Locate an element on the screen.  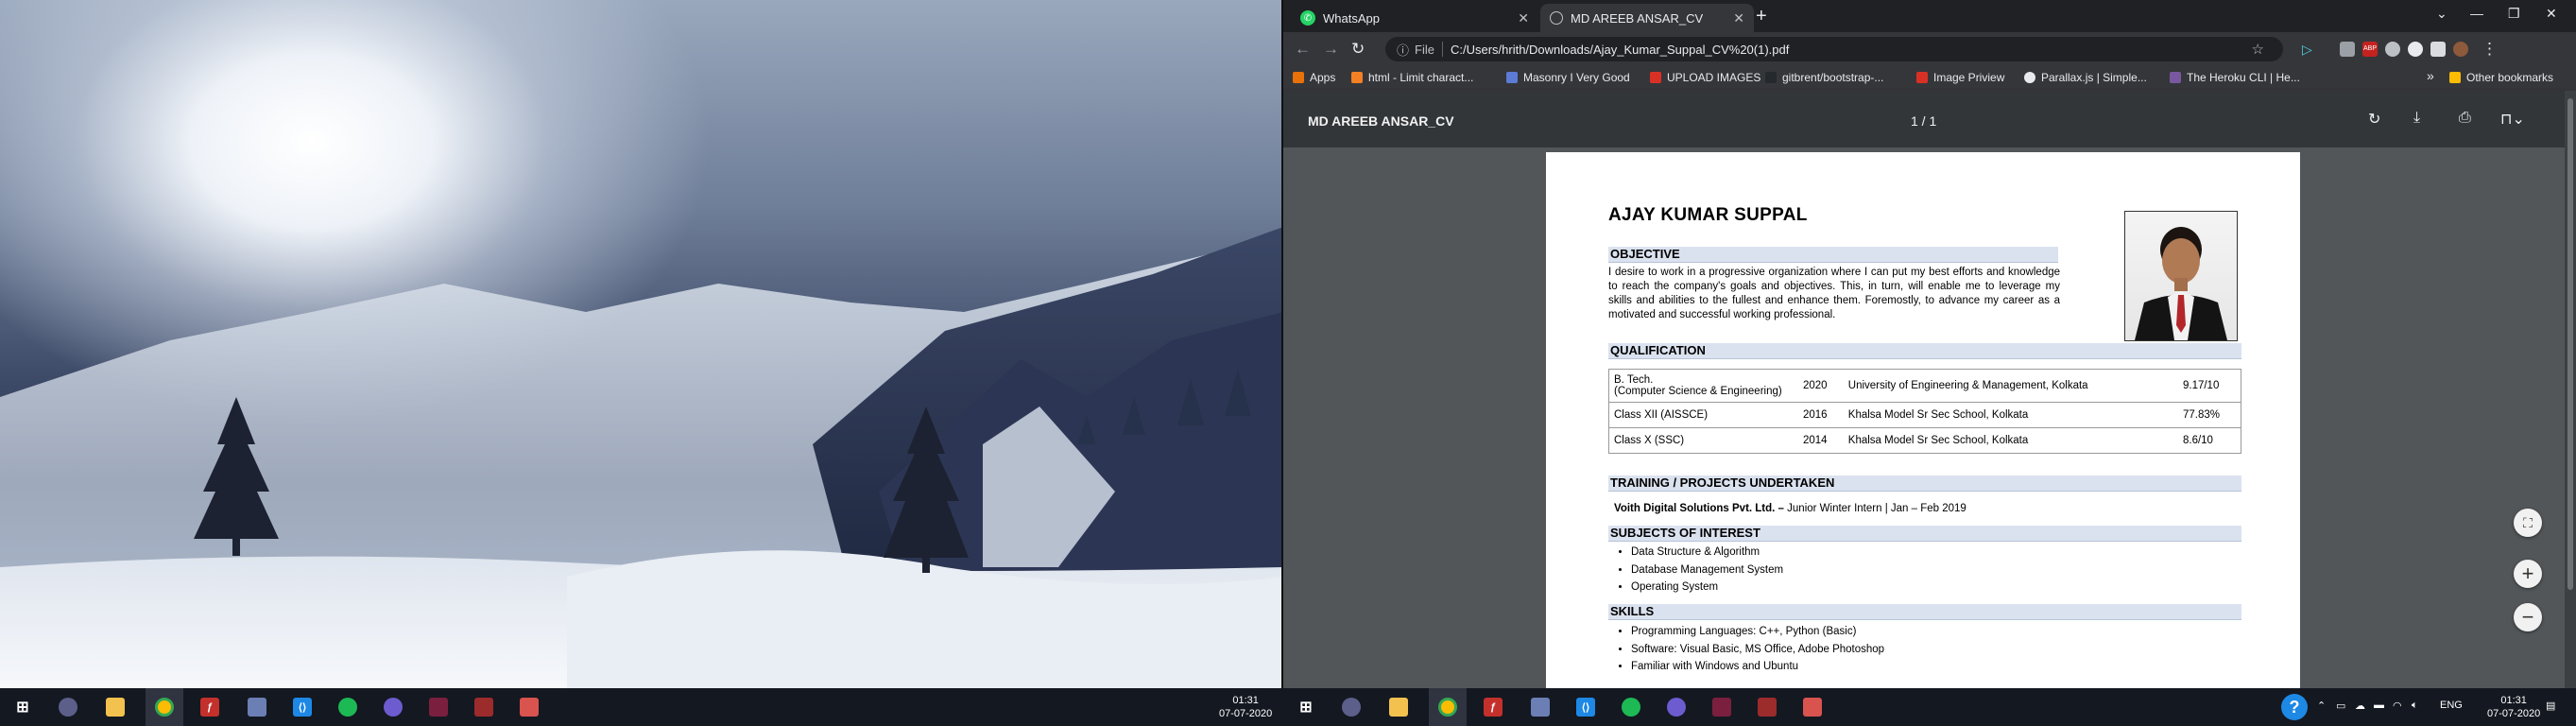
table-cell-score: 8.6/10 is located at coordinates (2209, 440).